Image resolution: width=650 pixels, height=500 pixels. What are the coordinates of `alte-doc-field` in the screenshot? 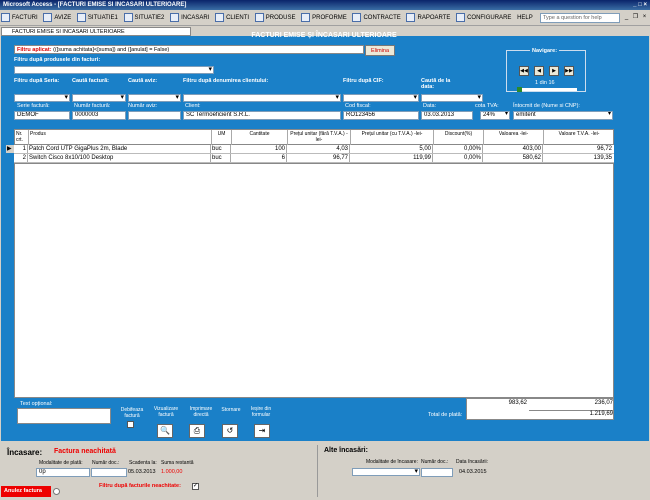 It's located at (437, 472).